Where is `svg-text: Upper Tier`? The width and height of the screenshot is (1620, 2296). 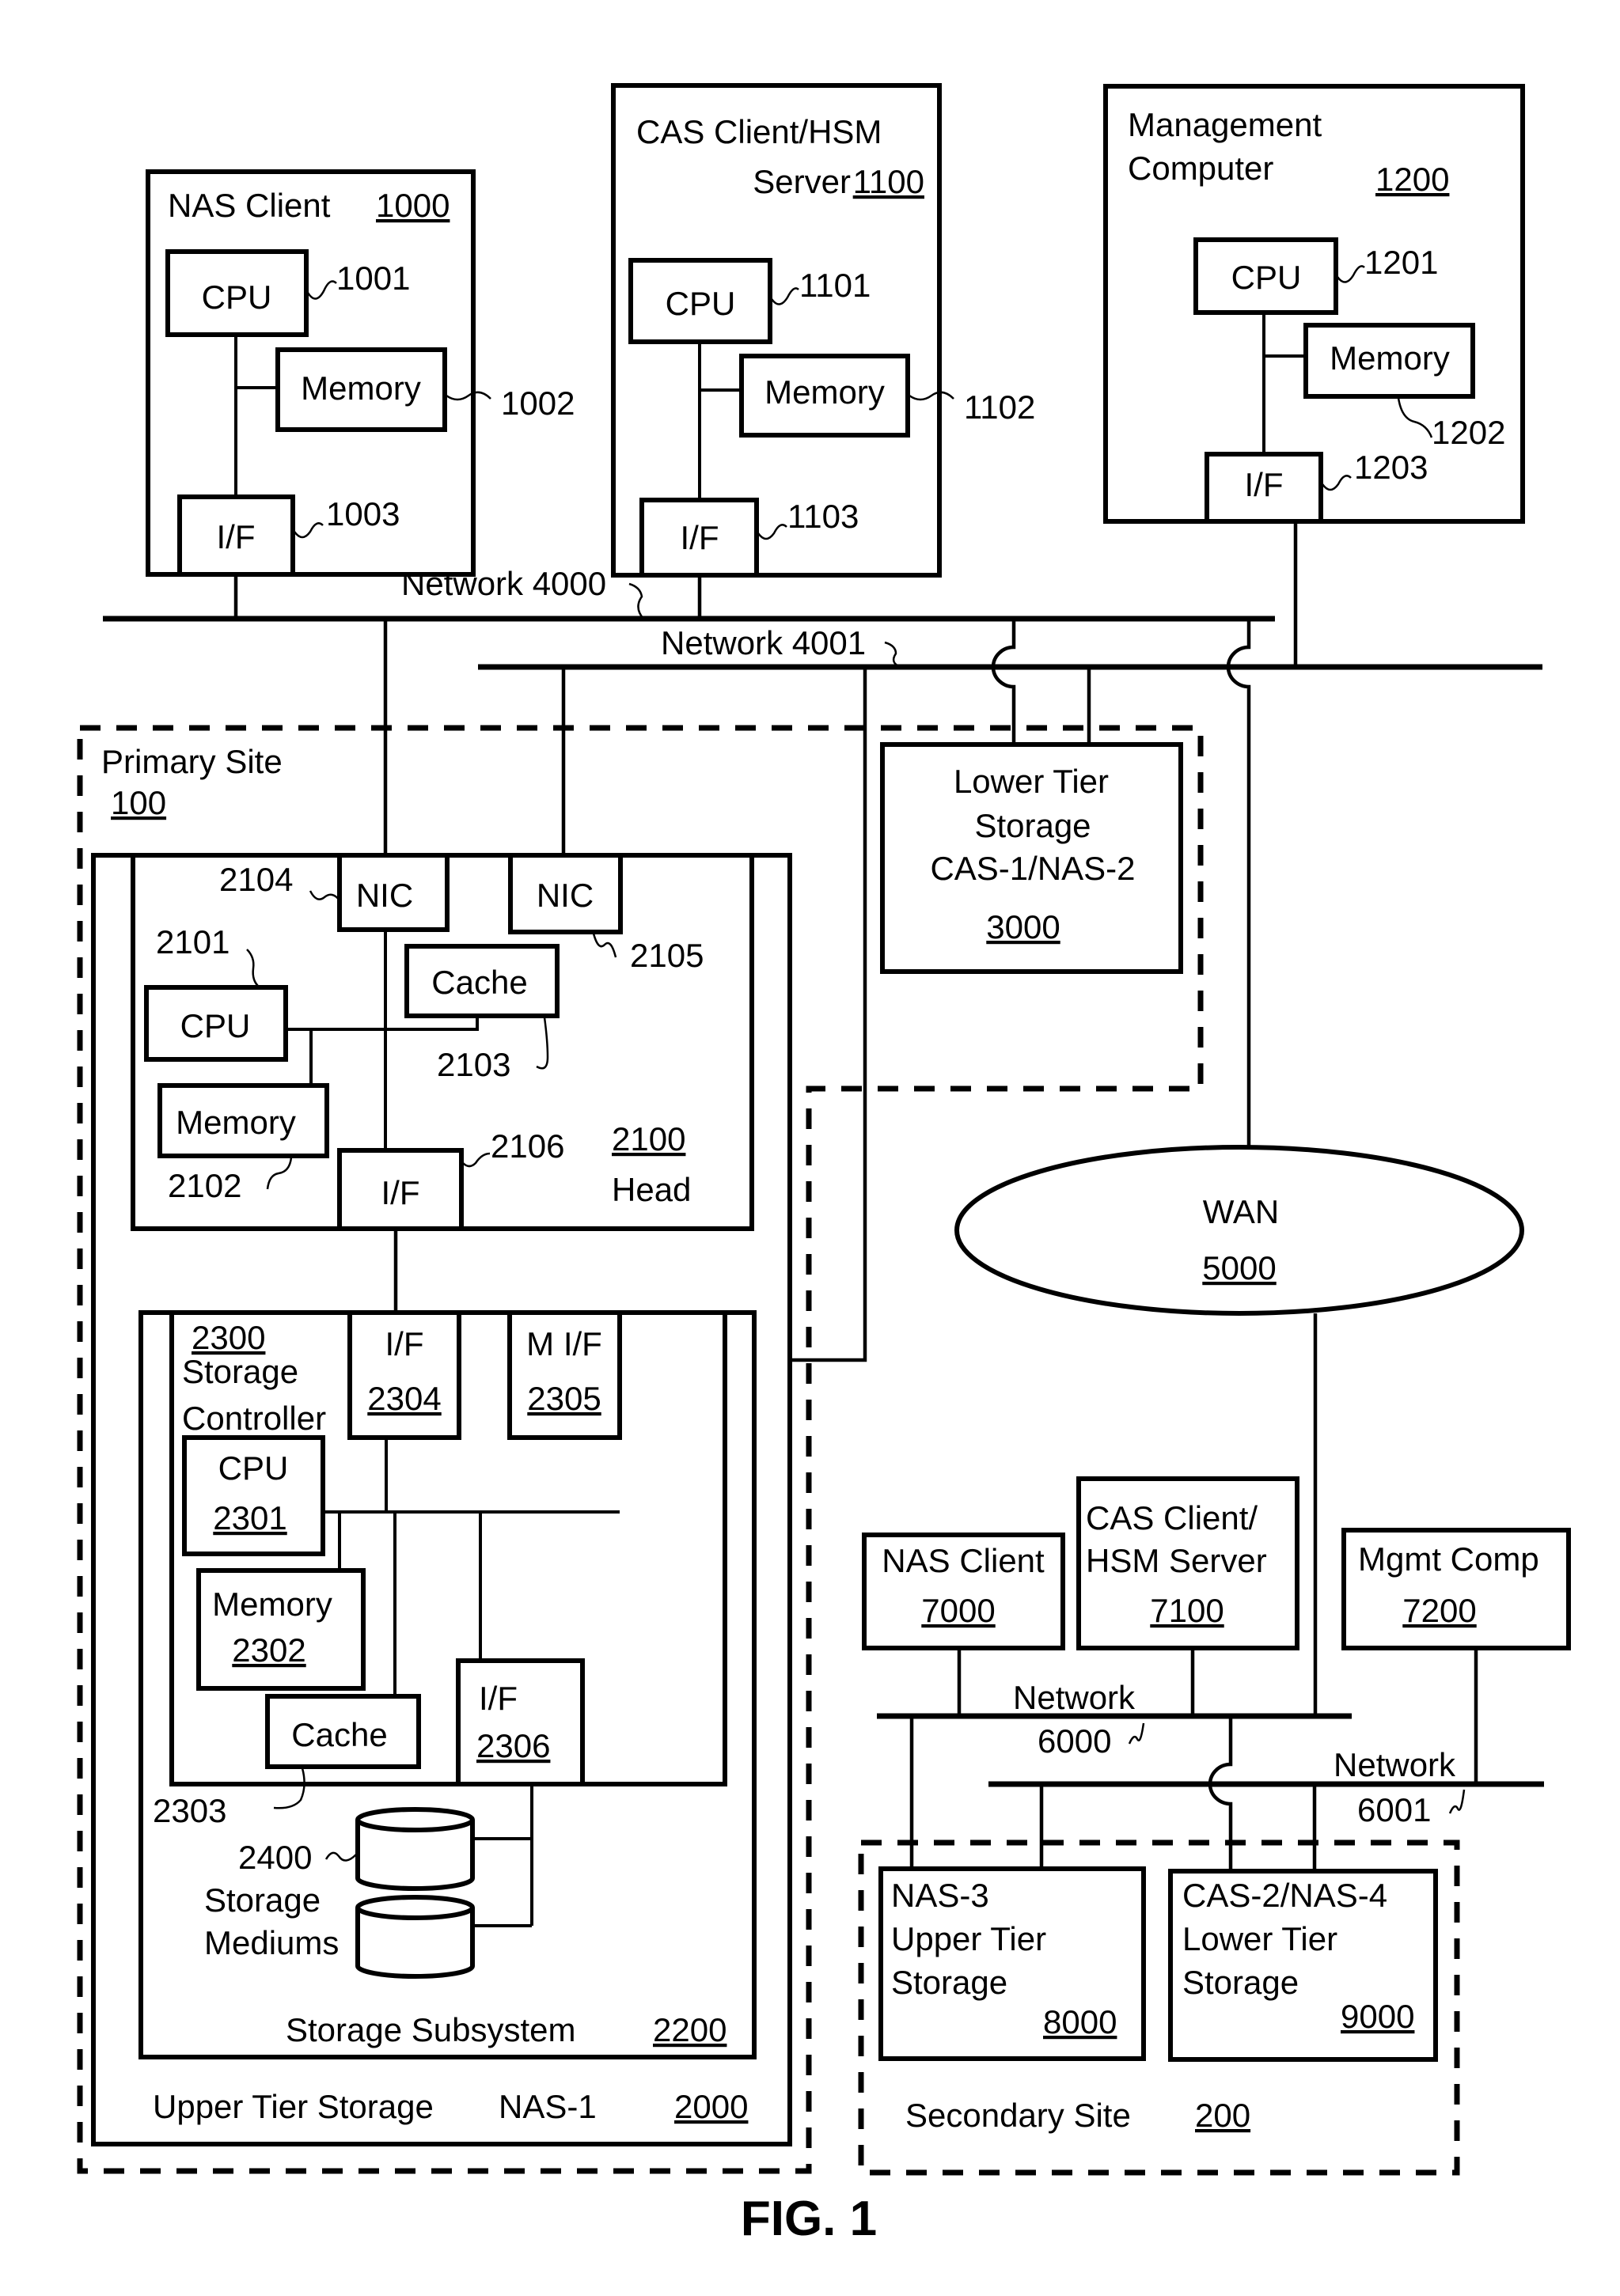 svg-text: Upper Tier is located at coordinates (968, 1938).